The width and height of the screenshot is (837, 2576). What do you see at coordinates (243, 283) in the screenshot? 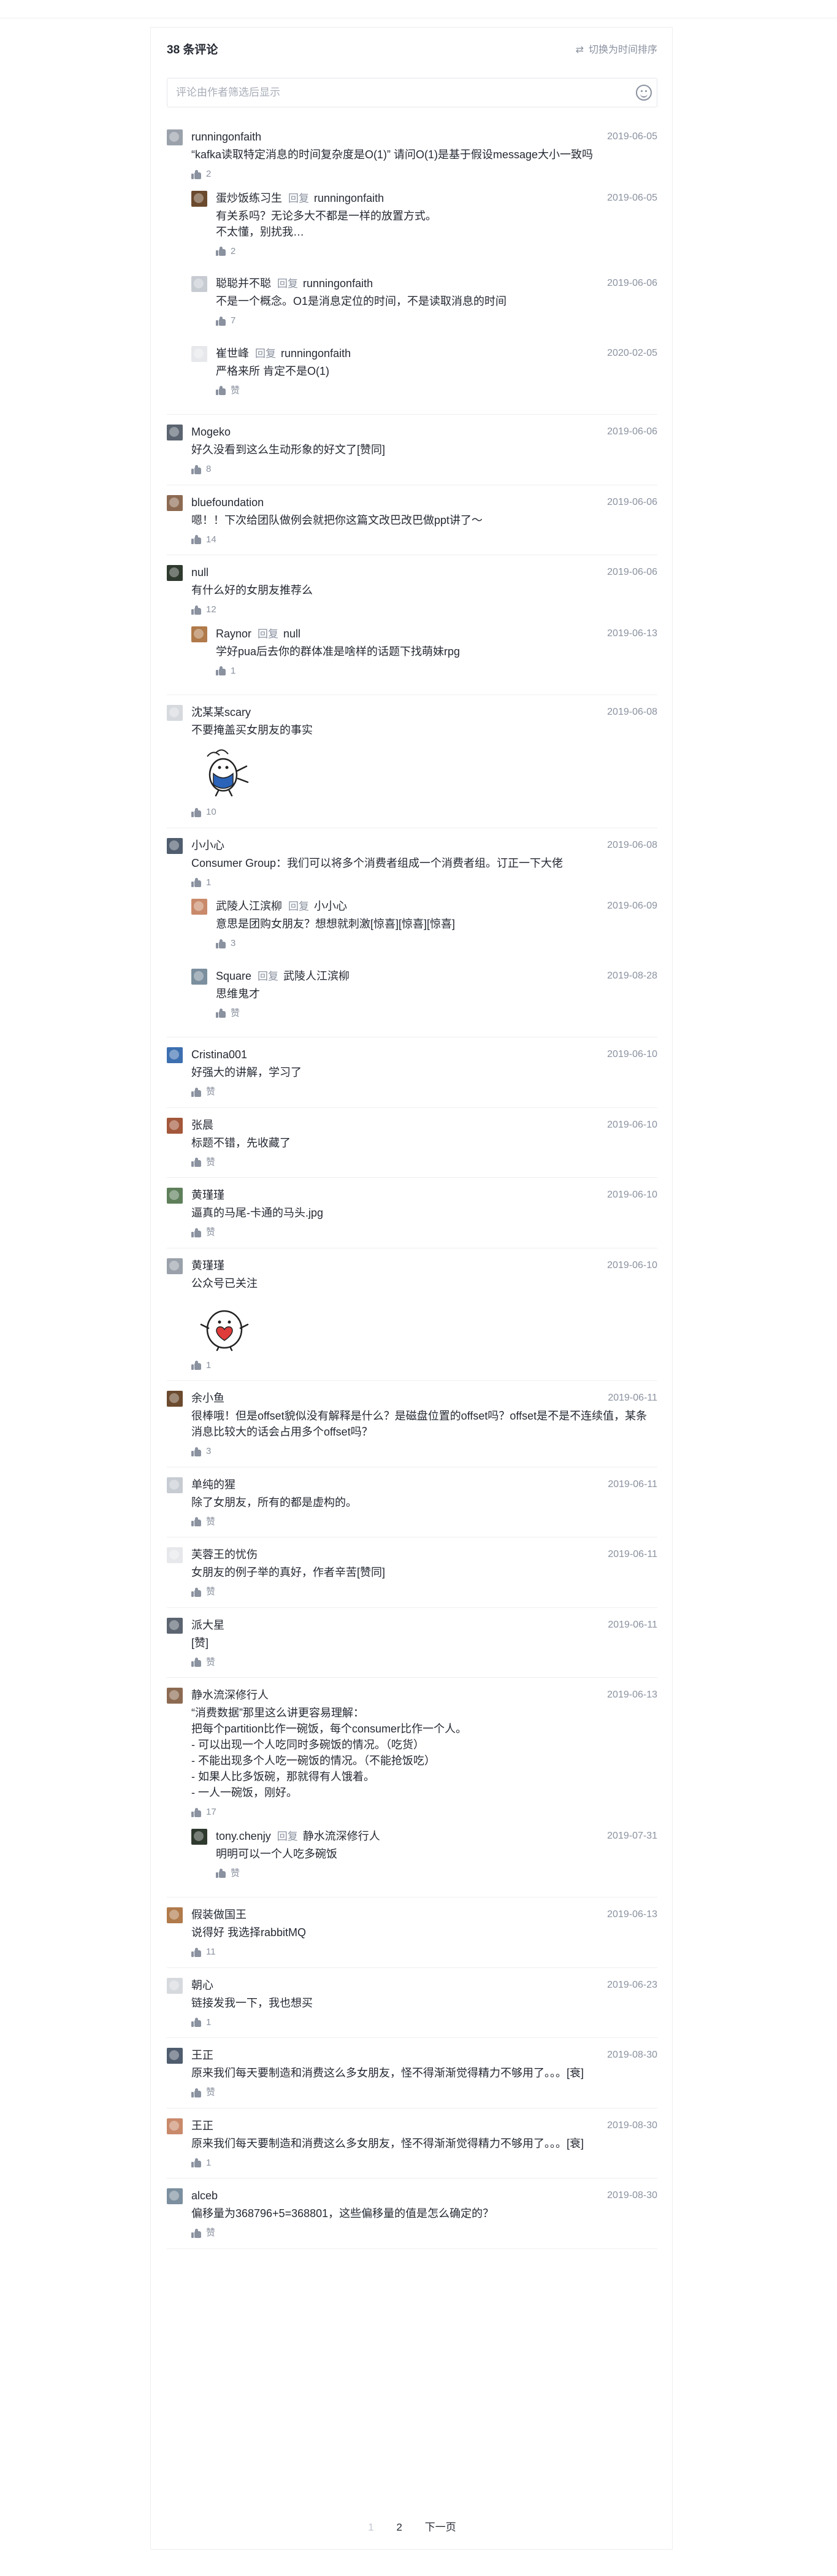
I see `comment-author: 聪聪并不聪` at bounding box center [243, 283].